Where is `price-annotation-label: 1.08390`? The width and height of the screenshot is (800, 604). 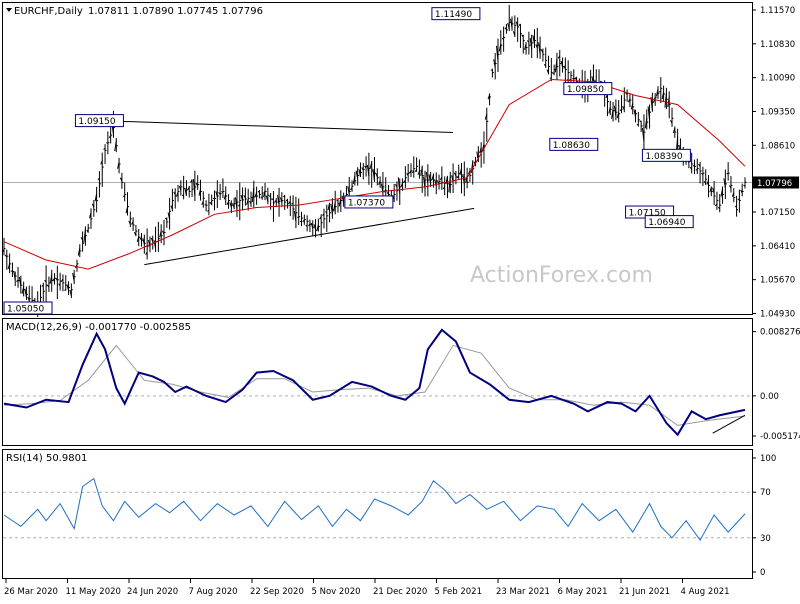 price-annotation-label: 1.08390 is located at coordinates (663, 157).